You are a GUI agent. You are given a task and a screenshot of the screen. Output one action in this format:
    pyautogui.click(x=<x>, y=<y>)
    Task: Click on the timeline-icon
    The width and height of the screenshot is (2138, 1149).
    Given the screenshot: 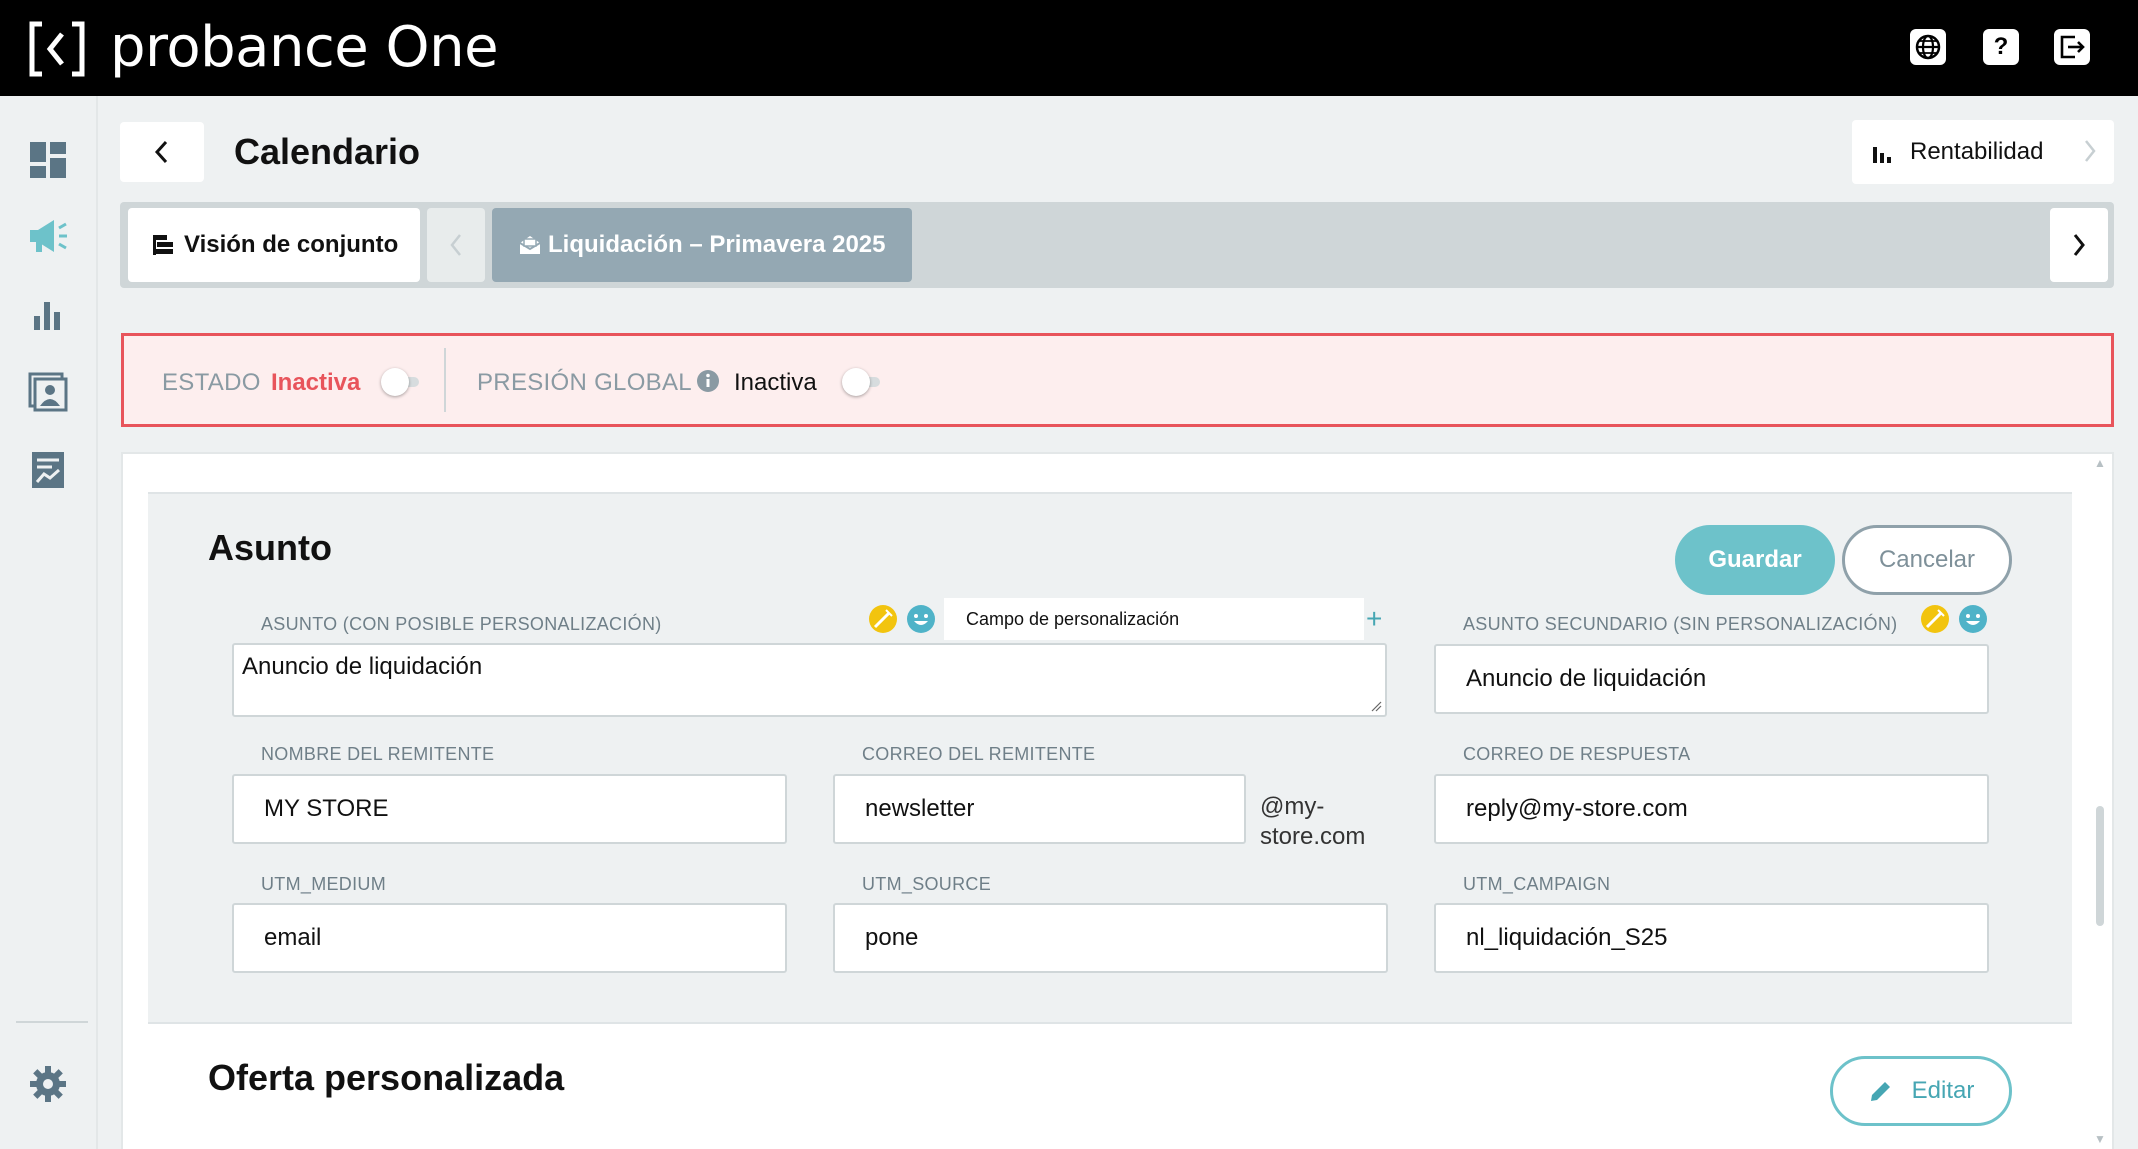 What is the action you would take?
    pyautogui.click(x=163, y=245)
    